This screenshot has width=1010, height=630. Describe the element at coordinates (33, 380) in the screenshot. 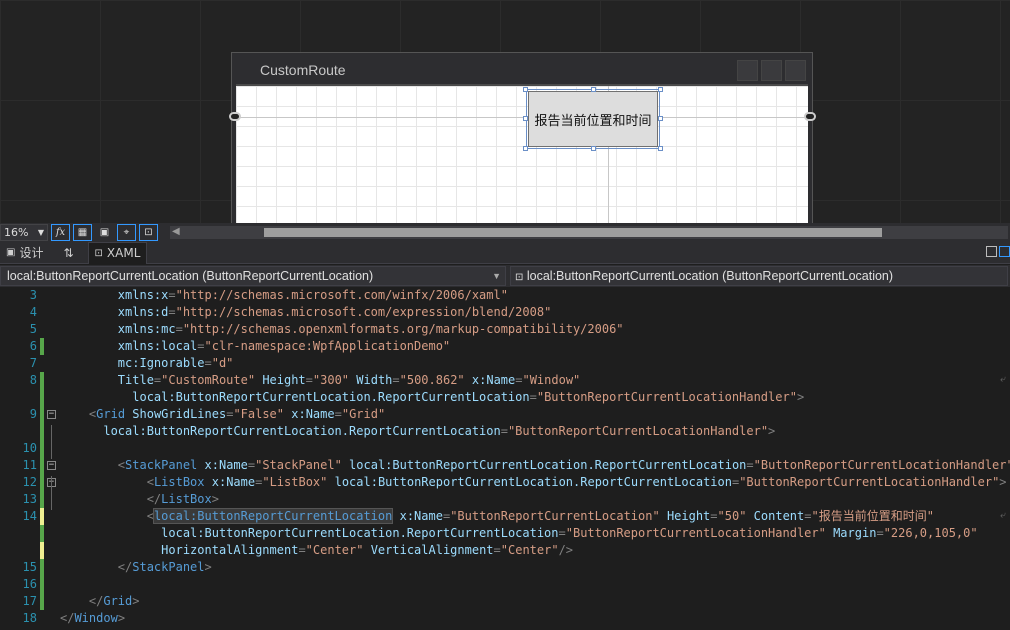

I see `line-number: 8` at that location.